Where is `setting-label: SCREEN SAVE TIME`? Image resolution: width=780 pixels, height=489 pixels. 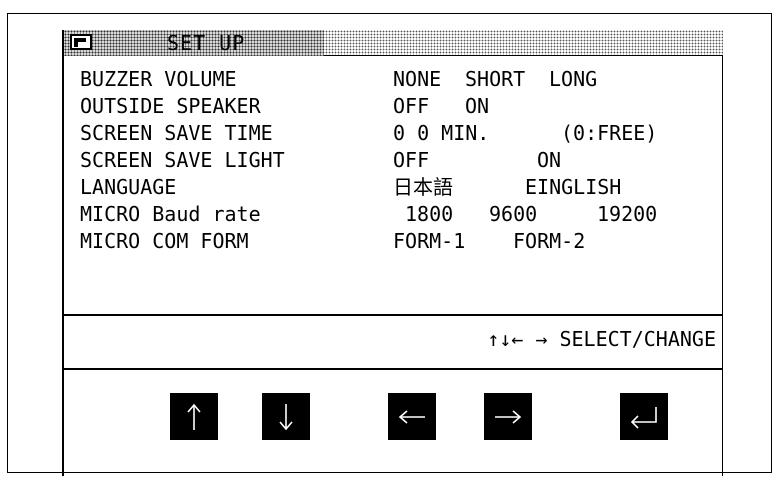 setting-label: SCREEN SAVE TIME is located at coordinates (176, 133).